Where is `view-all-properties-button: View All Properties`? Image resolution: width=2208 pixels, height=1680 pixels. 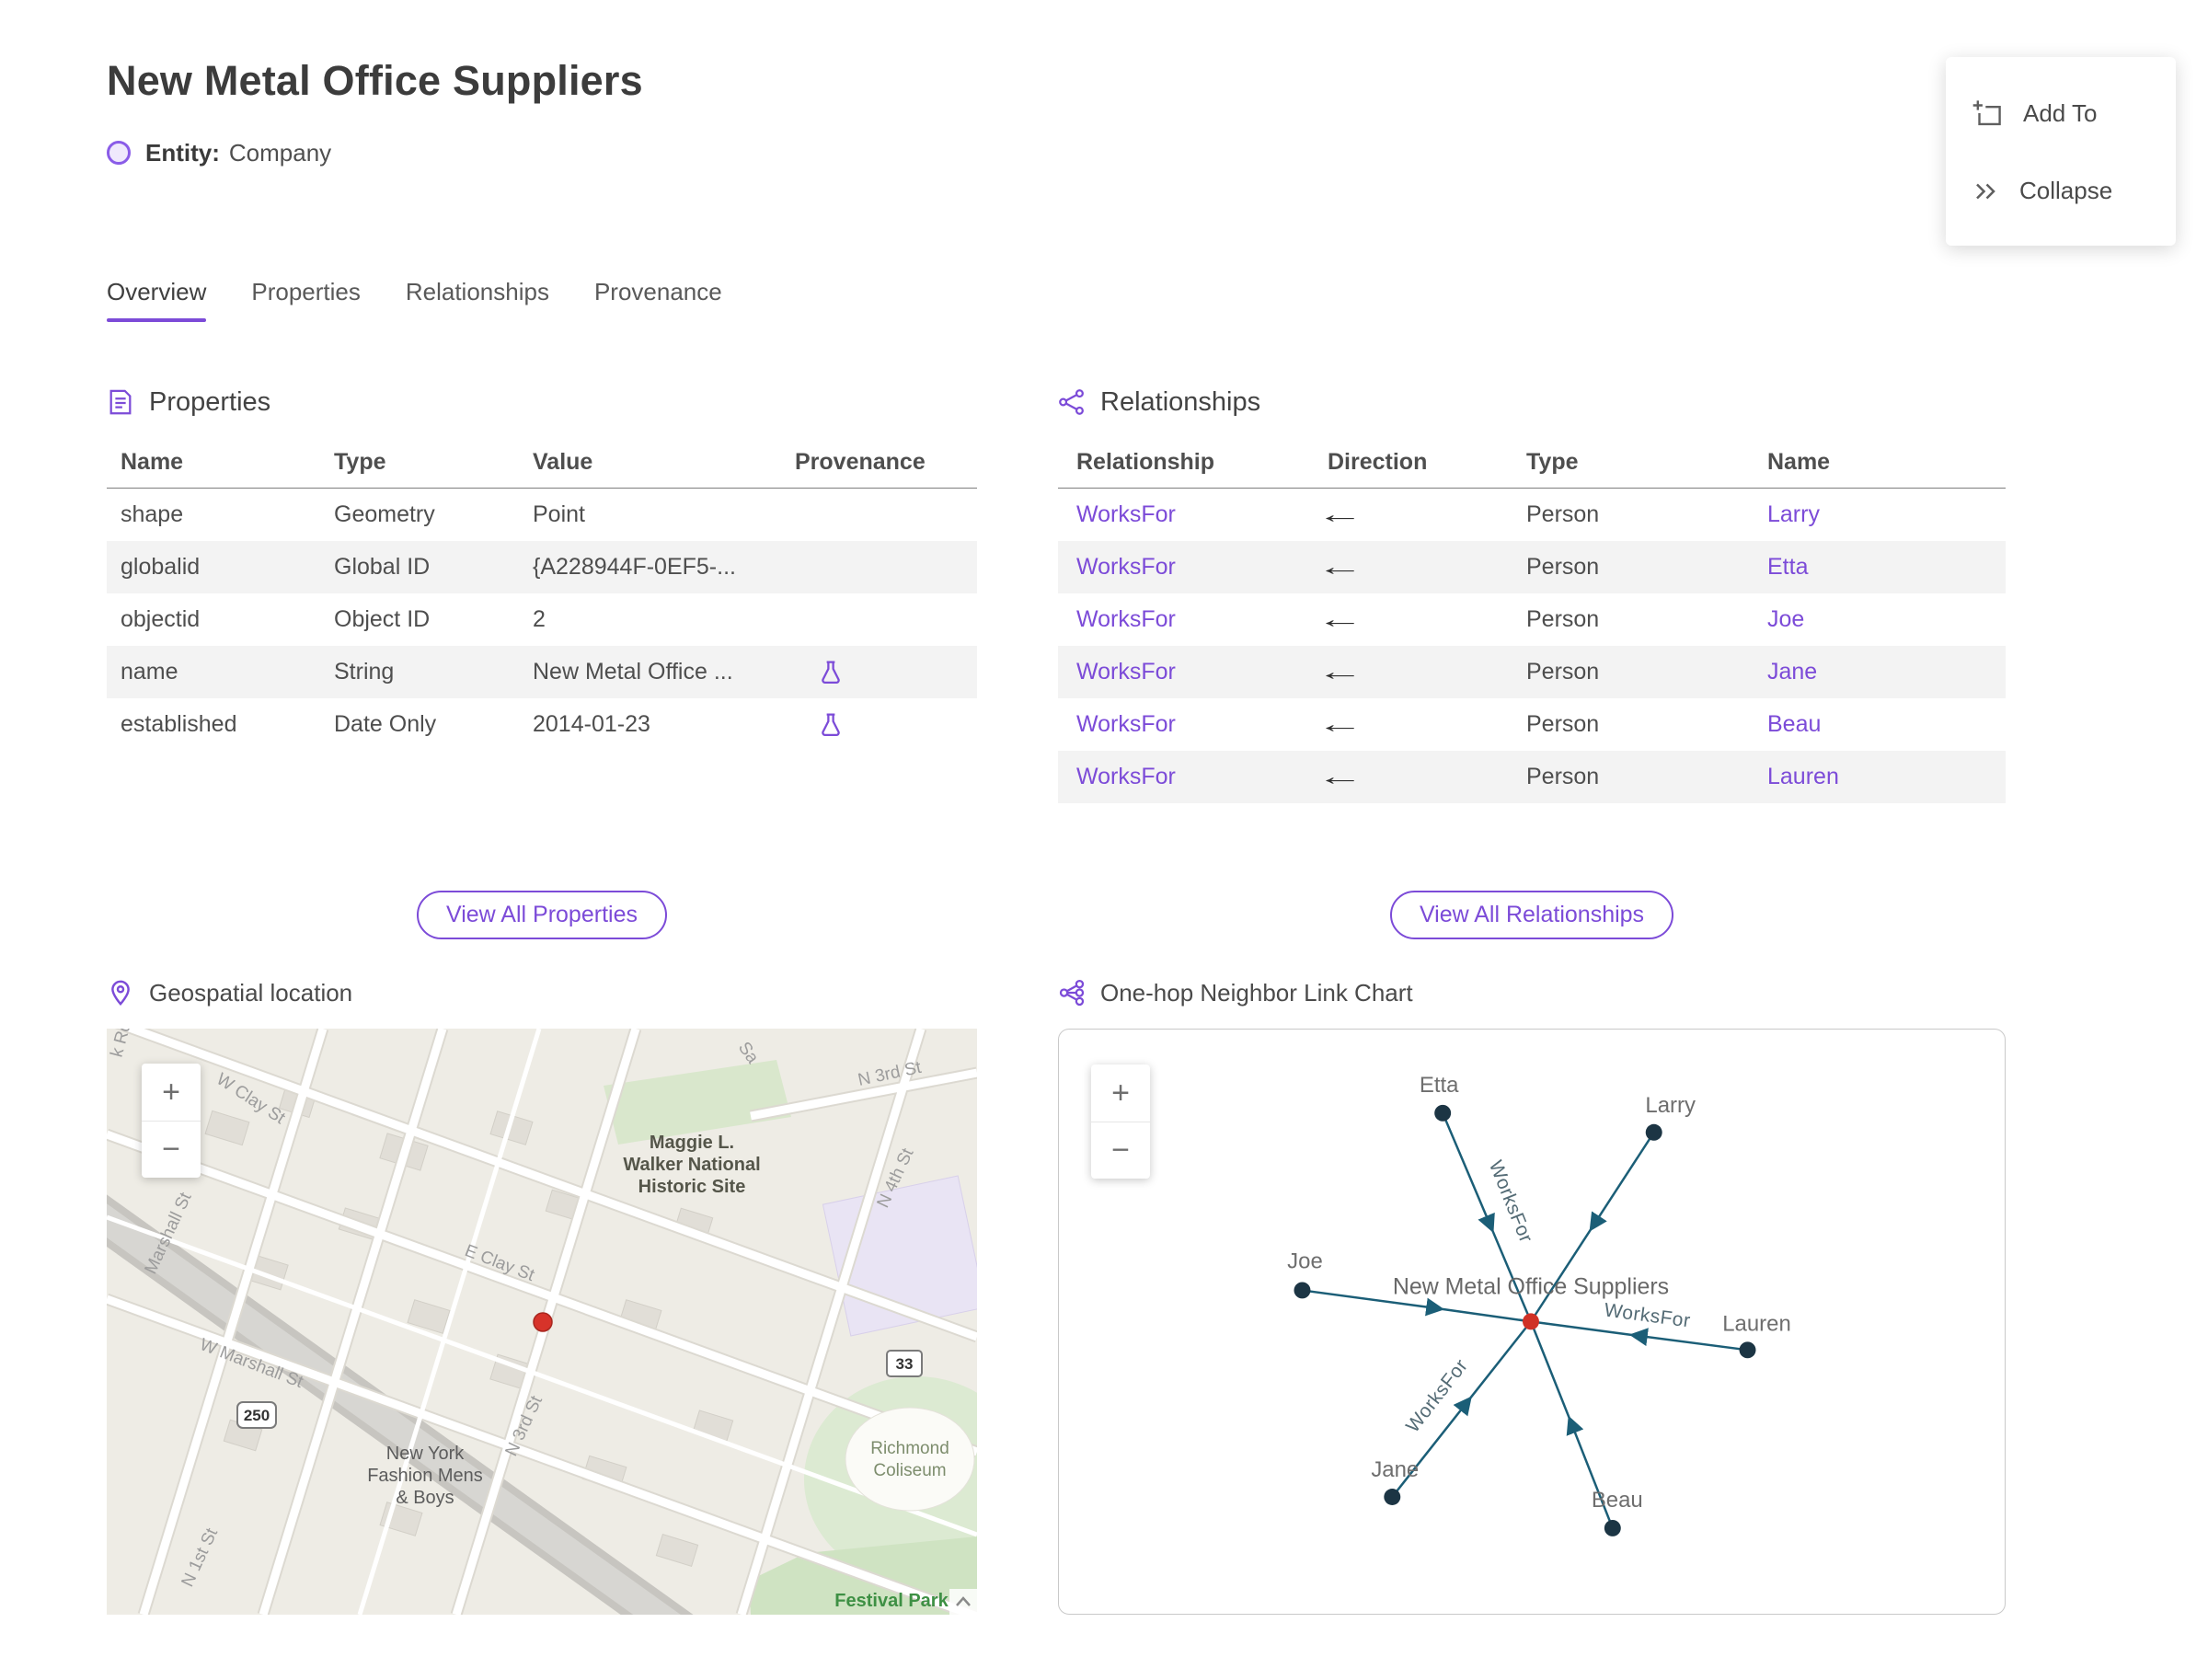
view-all-properties-button: View All Properties is located at coordinates (542, 914).